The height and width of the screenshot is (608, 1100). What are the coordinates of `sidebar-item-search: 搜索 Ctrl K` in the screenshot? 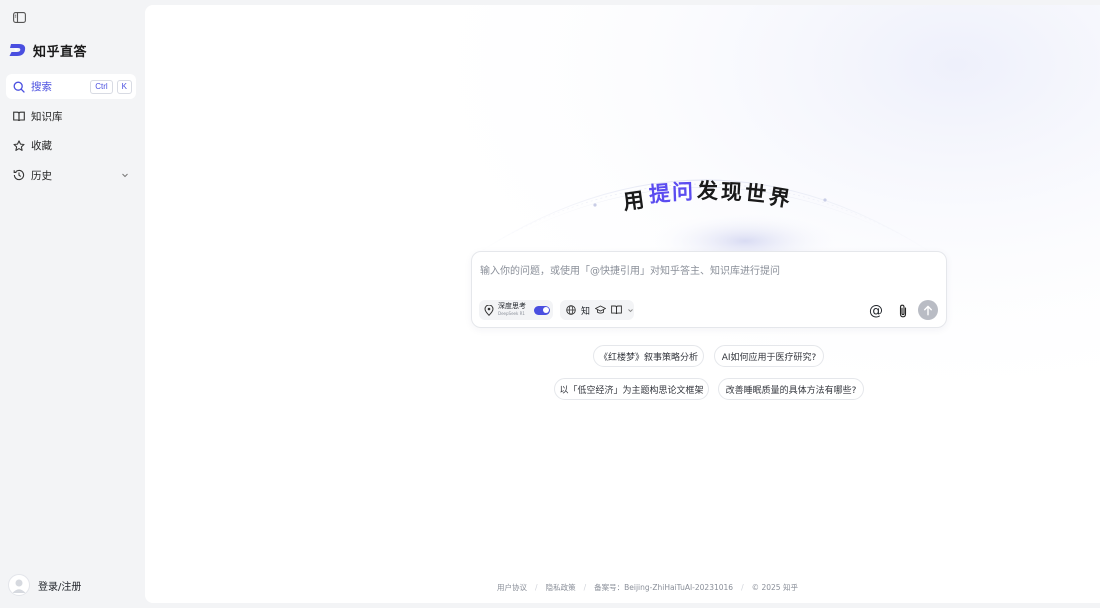 It's located at (71, 86).